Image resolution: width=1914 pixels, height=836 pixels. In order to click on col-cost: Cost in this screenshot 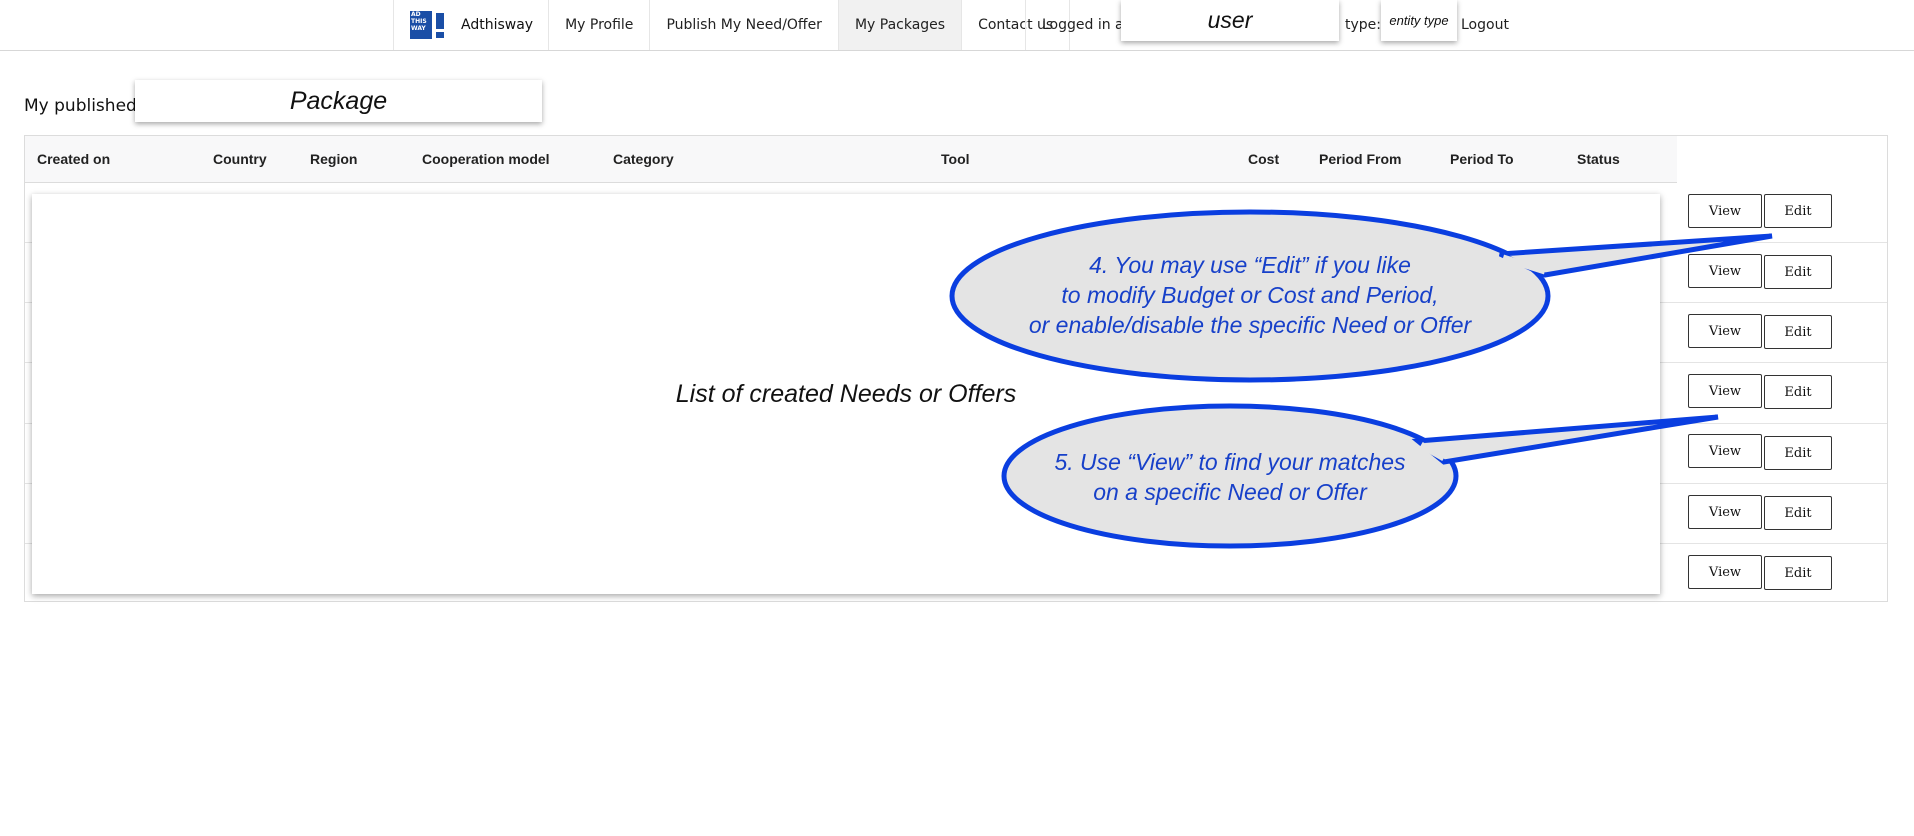, I will do `click(1264, 159)`.